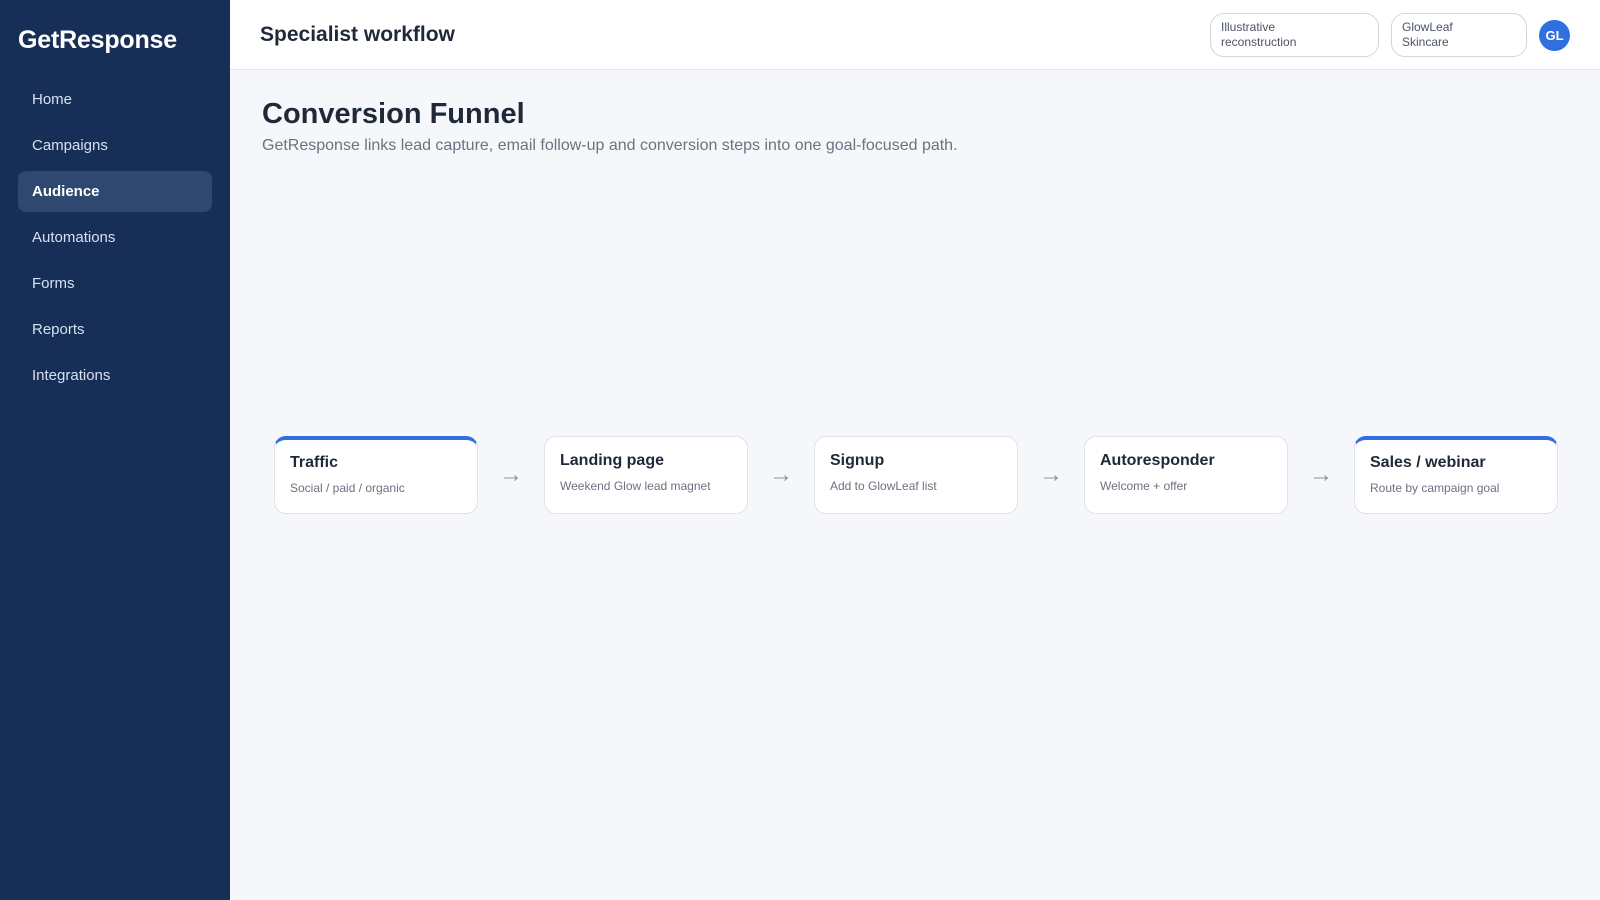 This screenshot has height=900, width=1600. I want to click on funnel-step-desc: Welcome + offer, so click(1144, 486).